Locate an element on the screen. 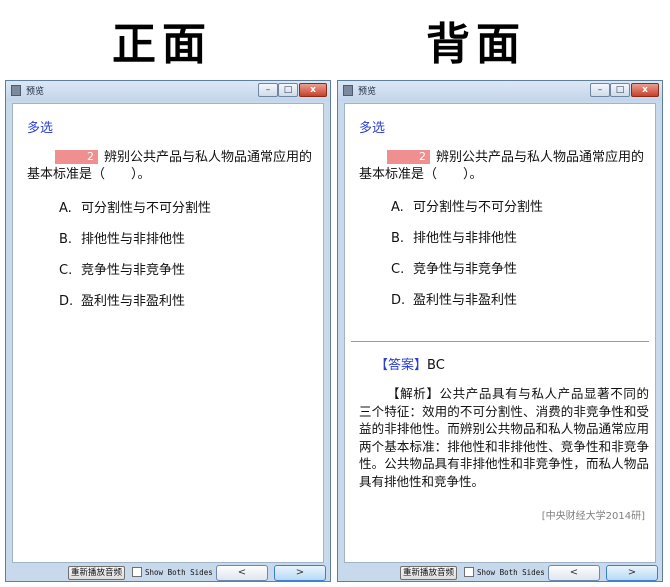  answer-value: BC is located at coordinates (436, 365).